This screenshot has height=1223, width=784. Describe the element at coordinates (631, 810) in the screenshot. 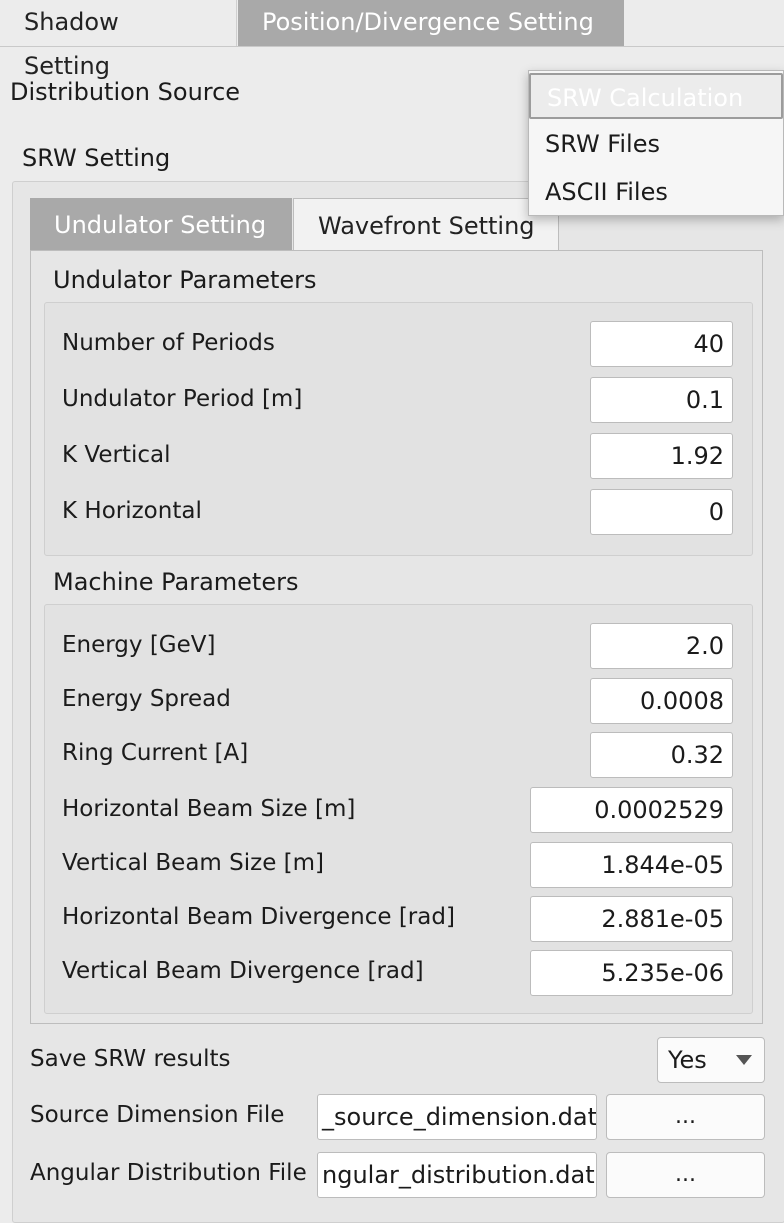

I see `horizontal-beam-size-input: 0.0002529` at that location.